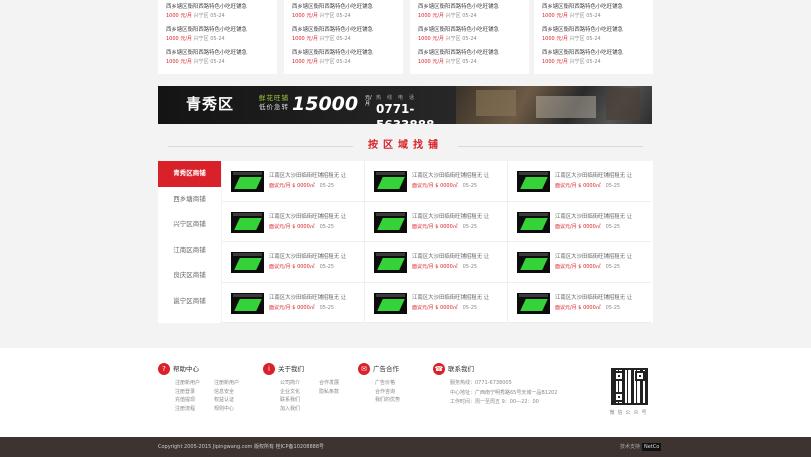 This screenshot has width=811, height=457. I want to click on footer-link: 企业文化, so click(299, 392).